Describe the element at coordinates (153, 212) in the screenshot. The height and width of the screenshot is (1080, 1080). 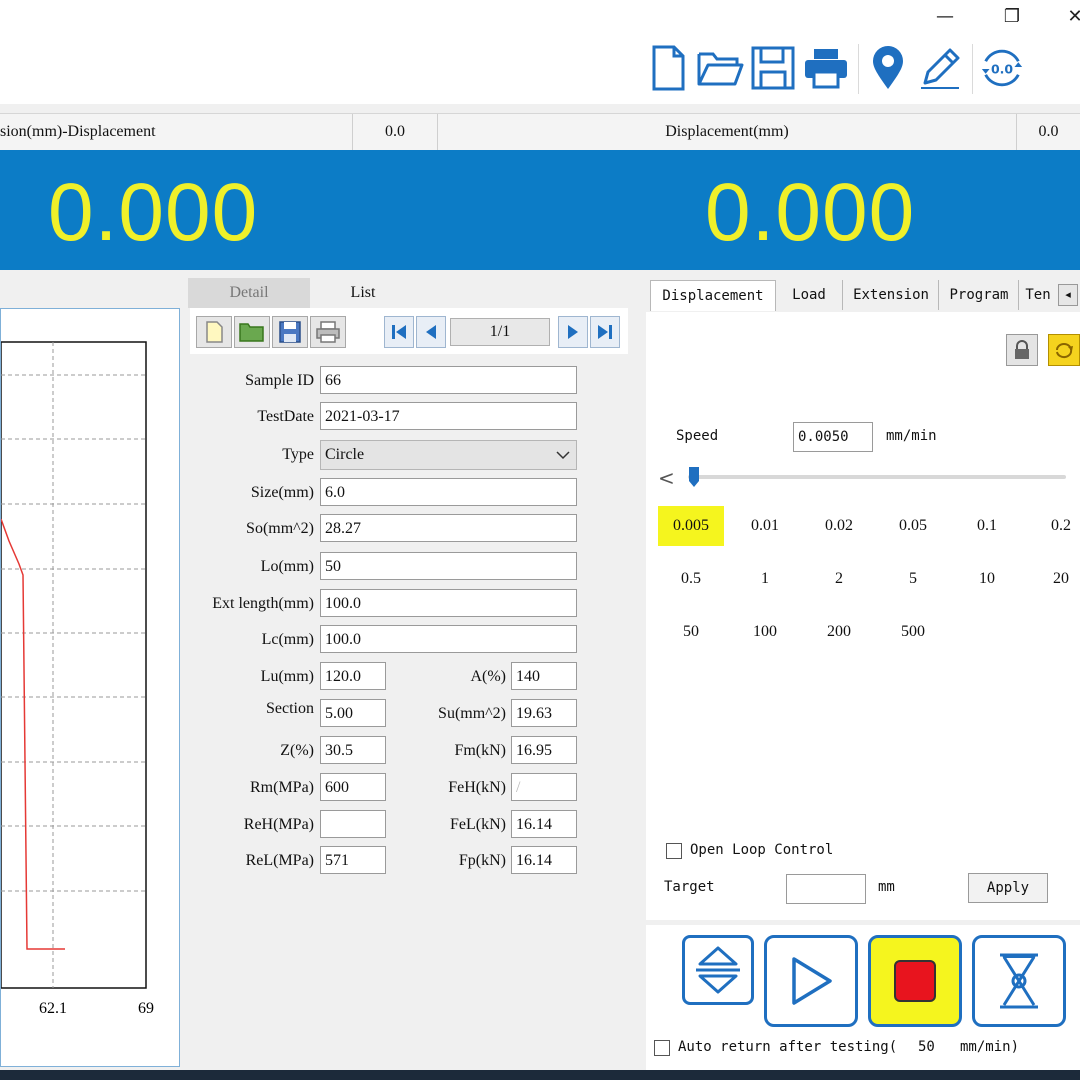
I see `load-display-value: 0.000` at that location.